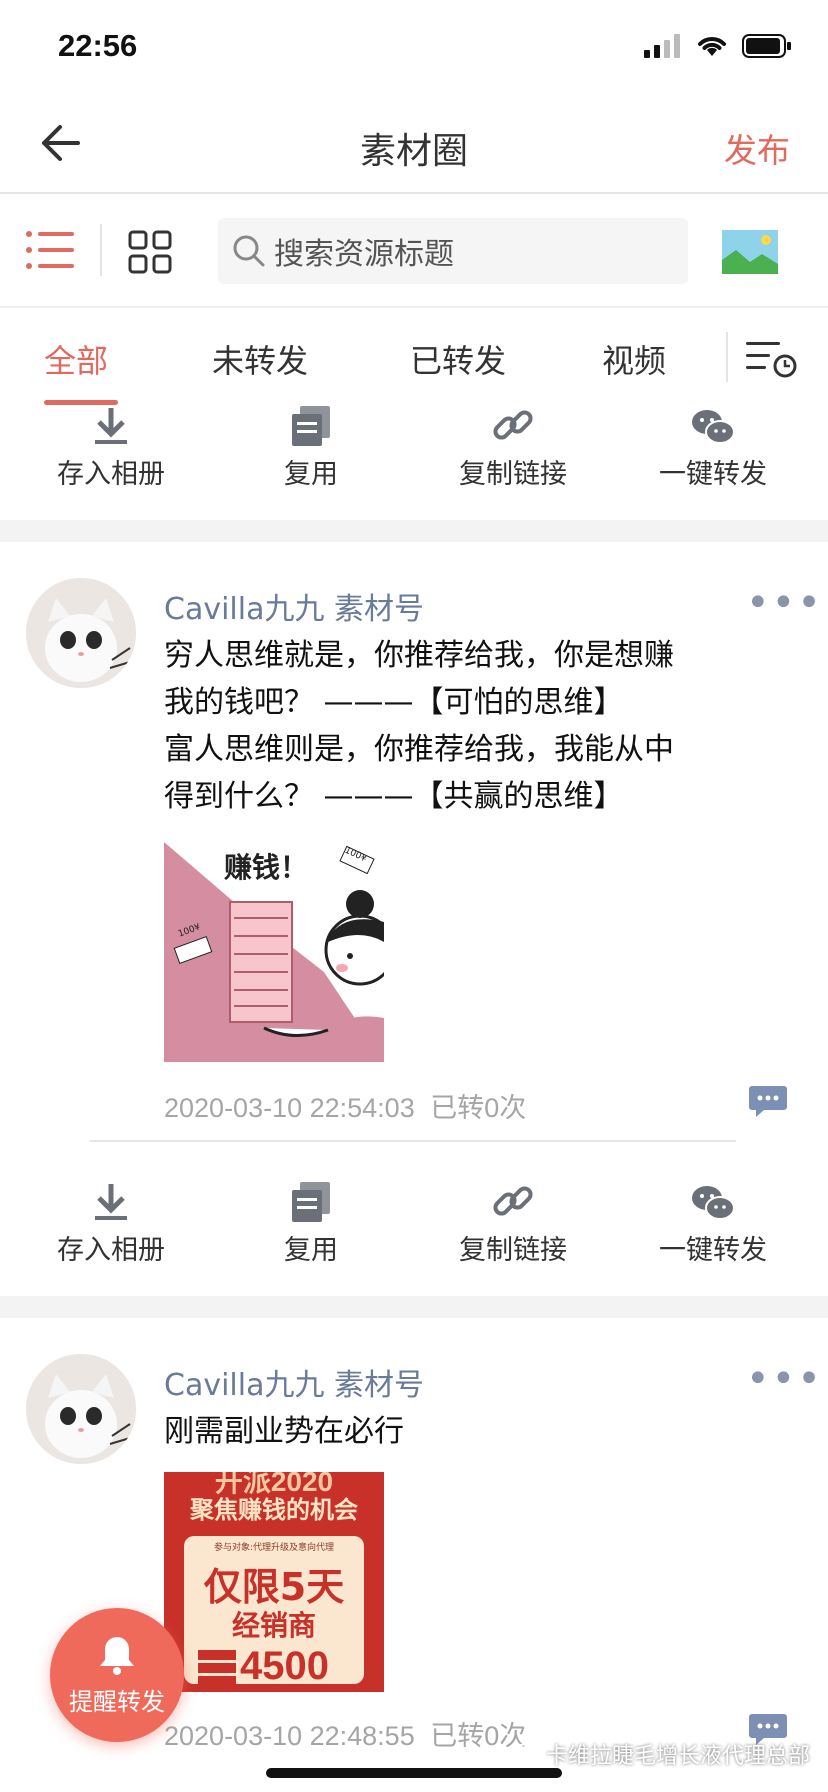 The height and width of the screenshot is (1792, 828). I want to click on tab-video: 视频, so click(634, 359).